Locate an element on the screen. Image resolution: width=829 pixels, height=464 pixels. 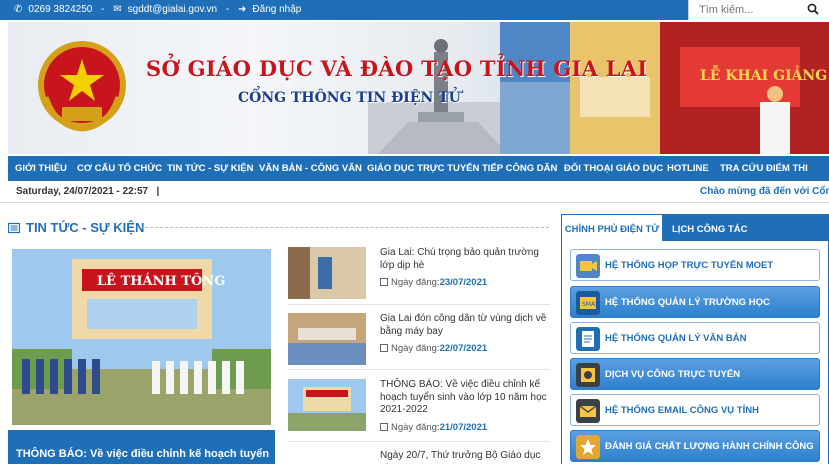
school-management-icon: SMAS is located at coordinates (588, 303).